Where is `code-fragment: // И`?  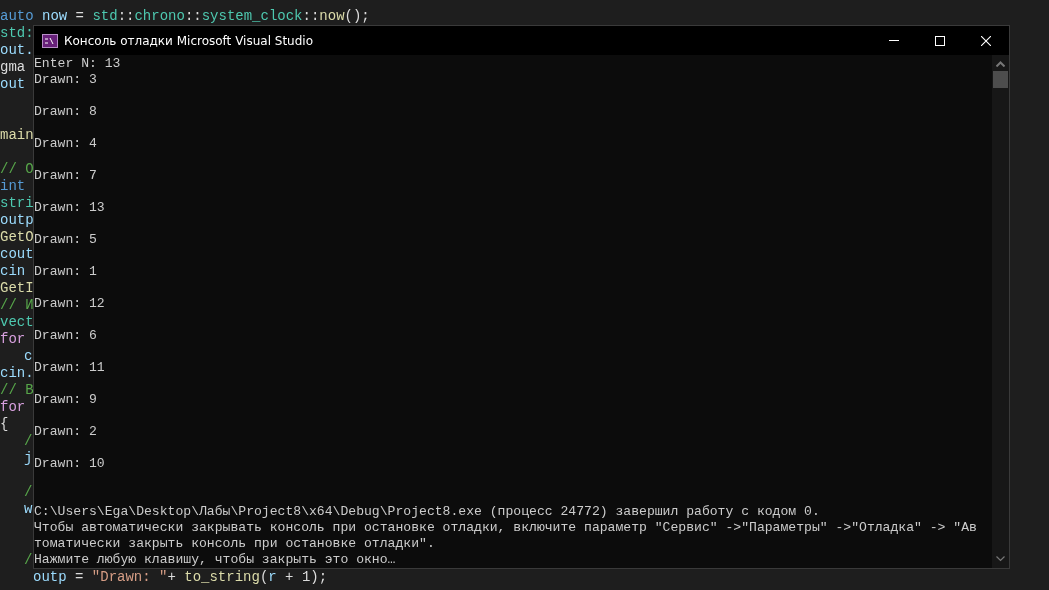
code-fragment: // И is located at coordinates (17, 305).